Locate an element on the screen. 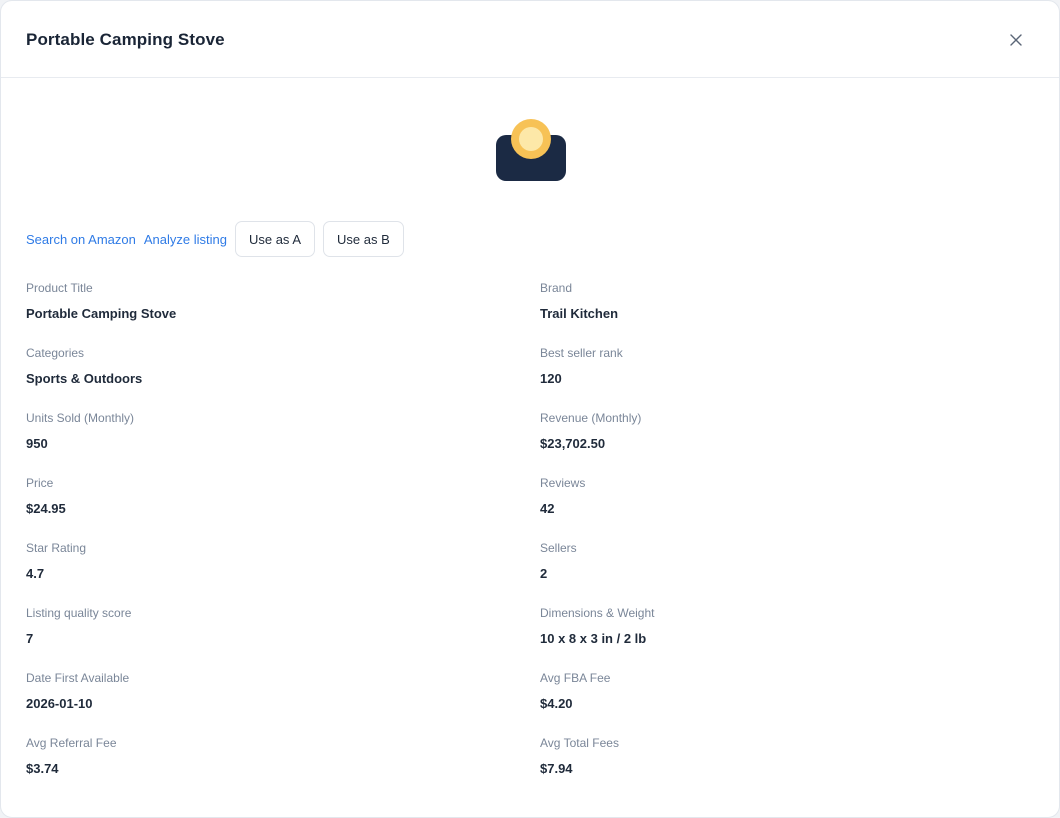 This screenshot has height=818, width=1060. field-star-rating: Star Rating 4.7 is located at coordinates (283, 572).